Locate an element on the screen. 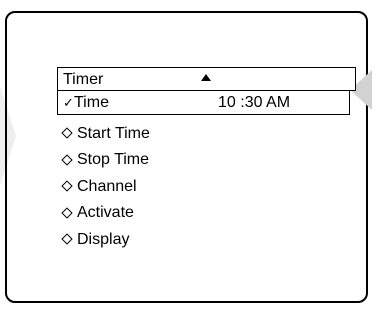 The height and width of the screenshot is (311, 380). menu-item-label: Time is located at coordinates (91, 102).